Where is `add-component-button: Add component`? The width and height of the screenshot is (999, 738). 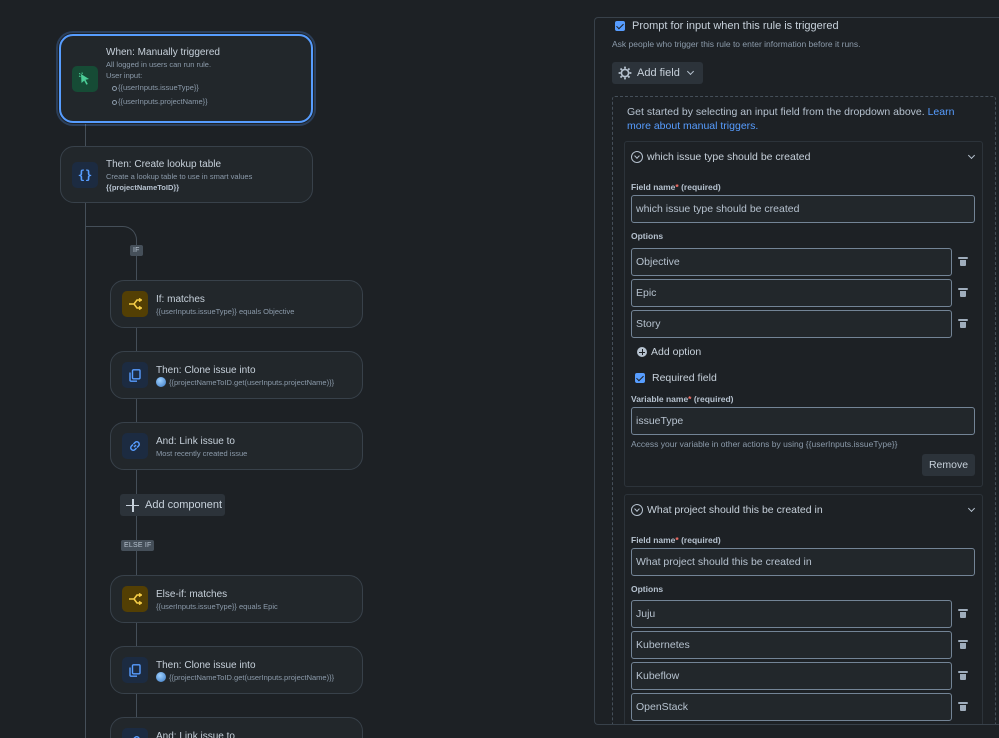
add-component-button: Add component is located at coordinates (172, 505).